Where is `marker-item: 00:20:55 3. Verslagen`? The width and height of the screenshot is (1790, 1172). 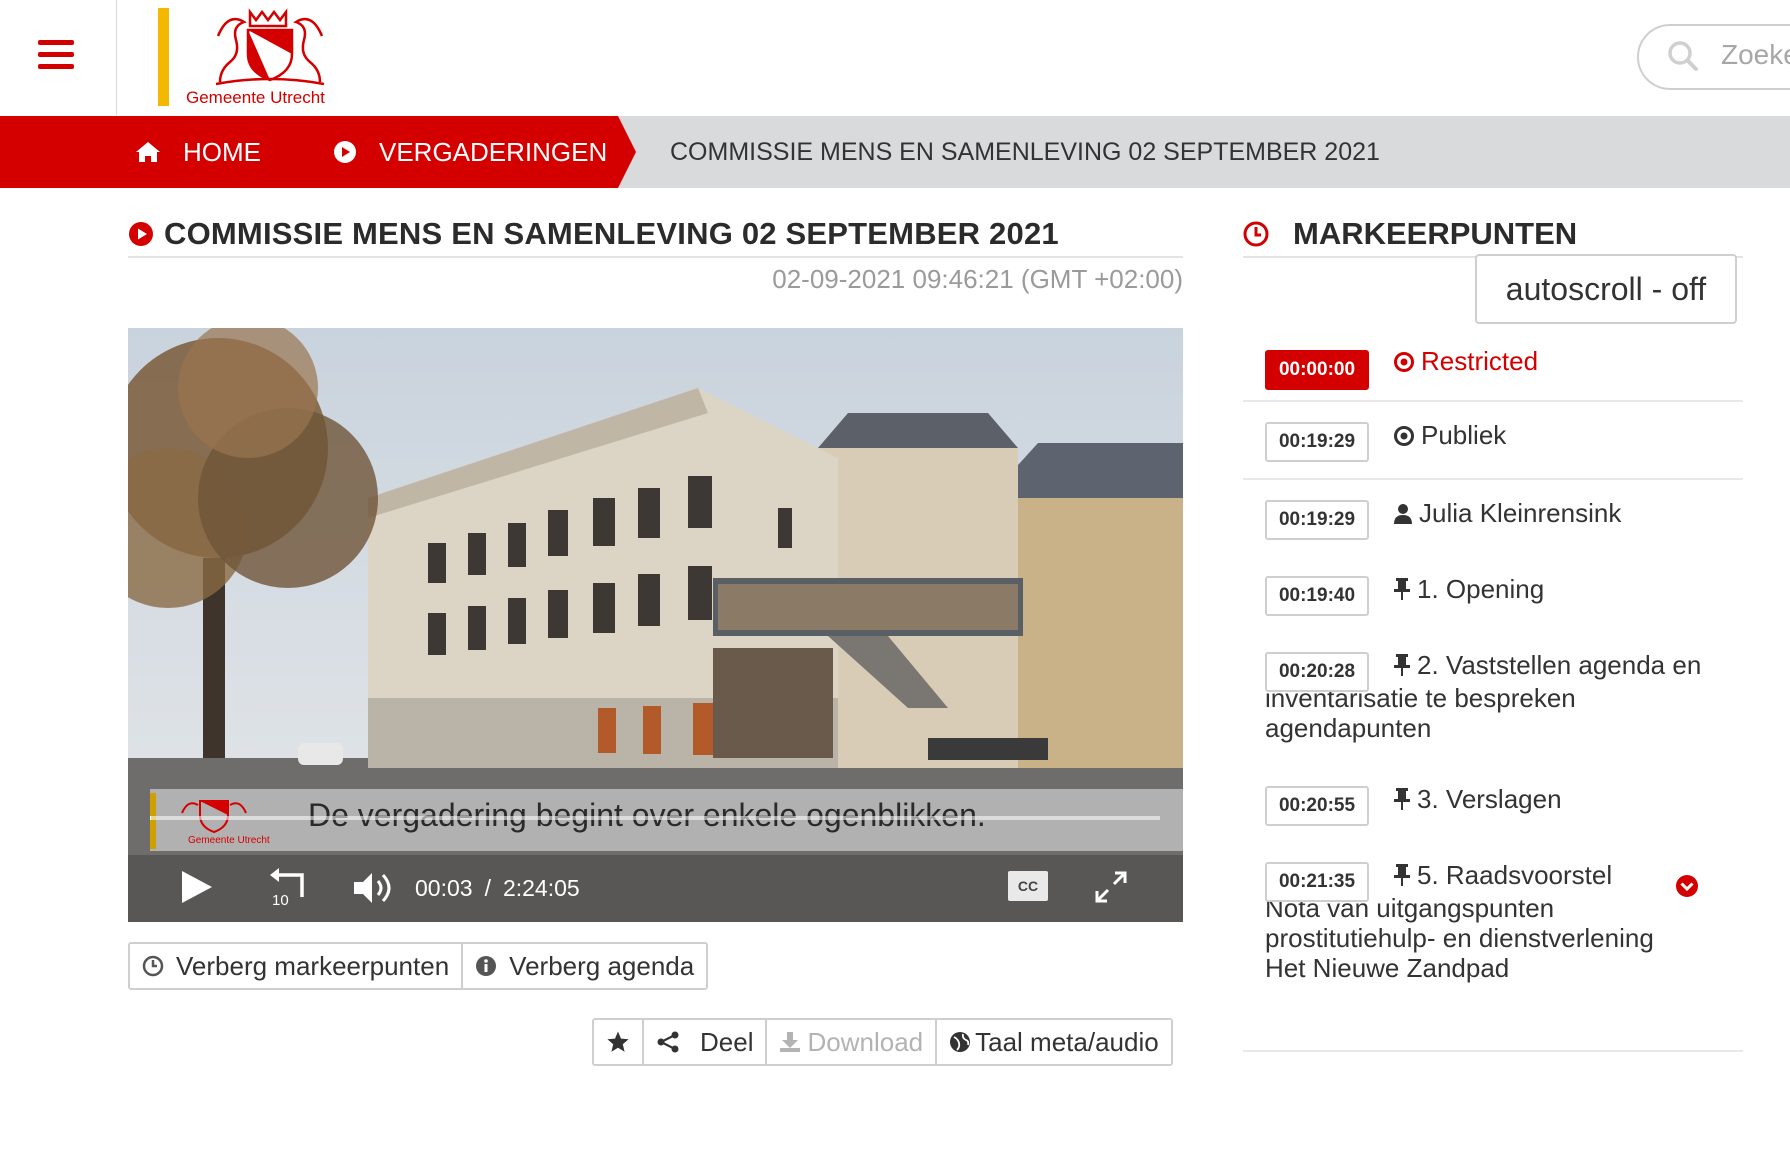 marker-item: 00:20:55 3. Verslagen is located at coordinates (1493, 804).